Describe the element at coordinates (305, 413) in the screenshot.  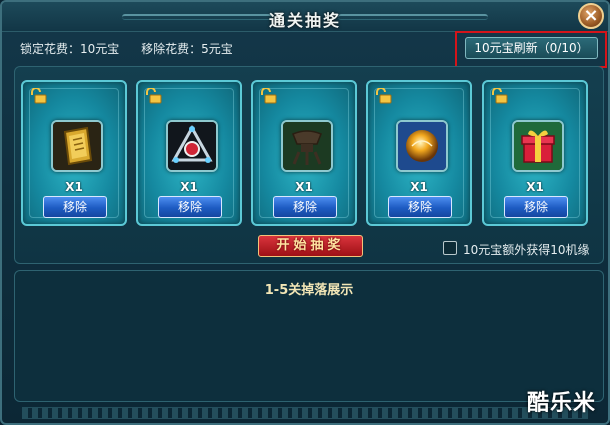
I see `bottom-ornament-border` at that location.